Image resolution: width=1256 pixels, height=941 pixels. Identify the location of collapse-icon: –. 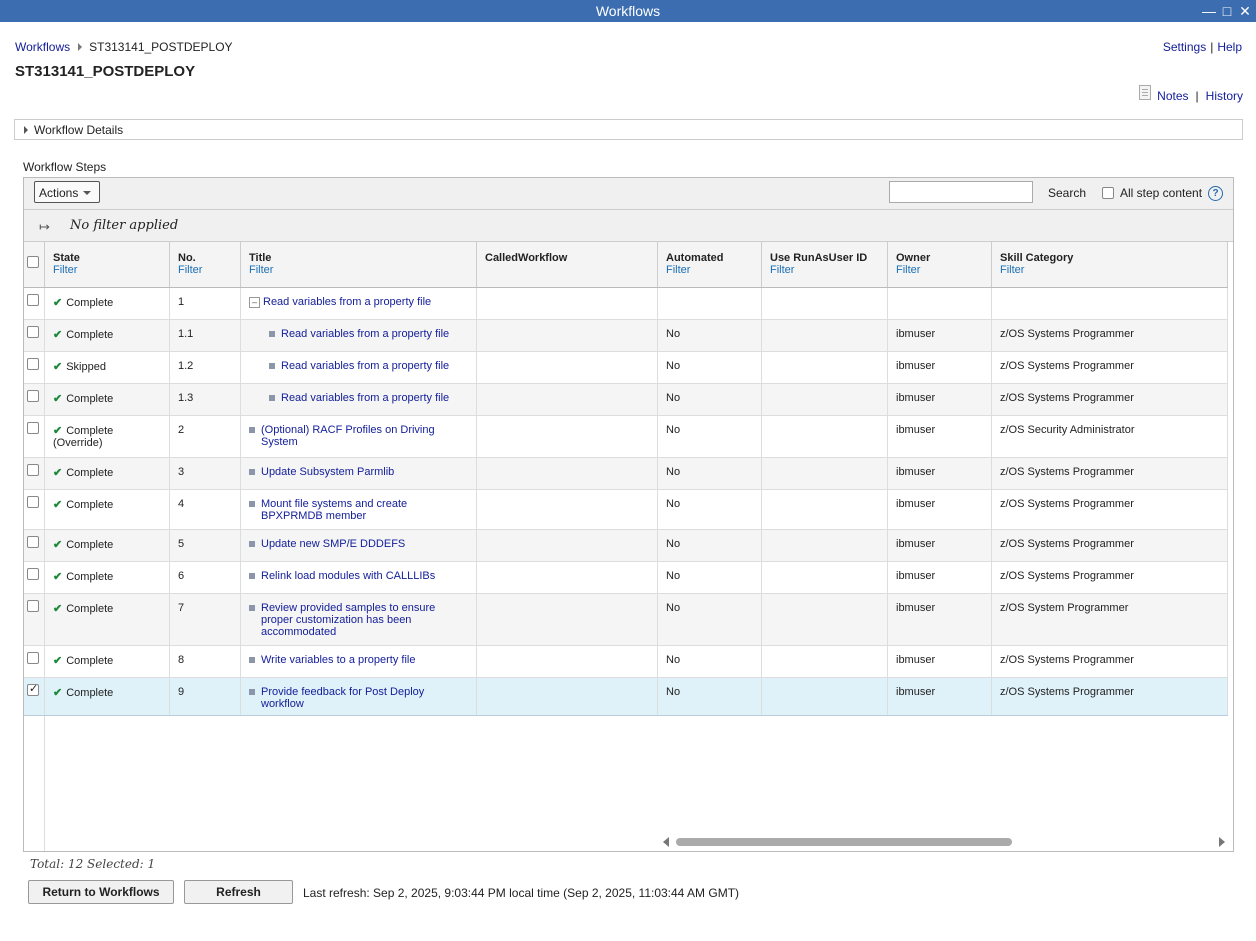
(254, 302).